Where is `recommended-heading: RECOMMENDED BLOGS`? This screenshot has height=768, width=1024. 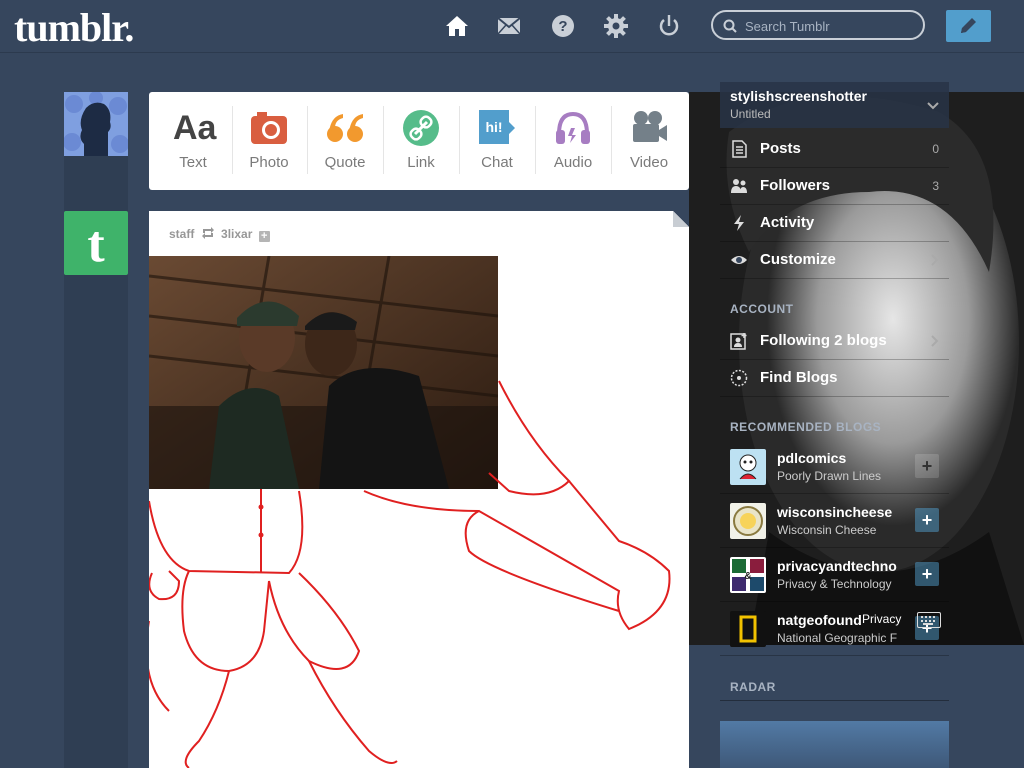
recommended-heading: RECOMMENDED BLOGS is located at coordinates (806, 427).